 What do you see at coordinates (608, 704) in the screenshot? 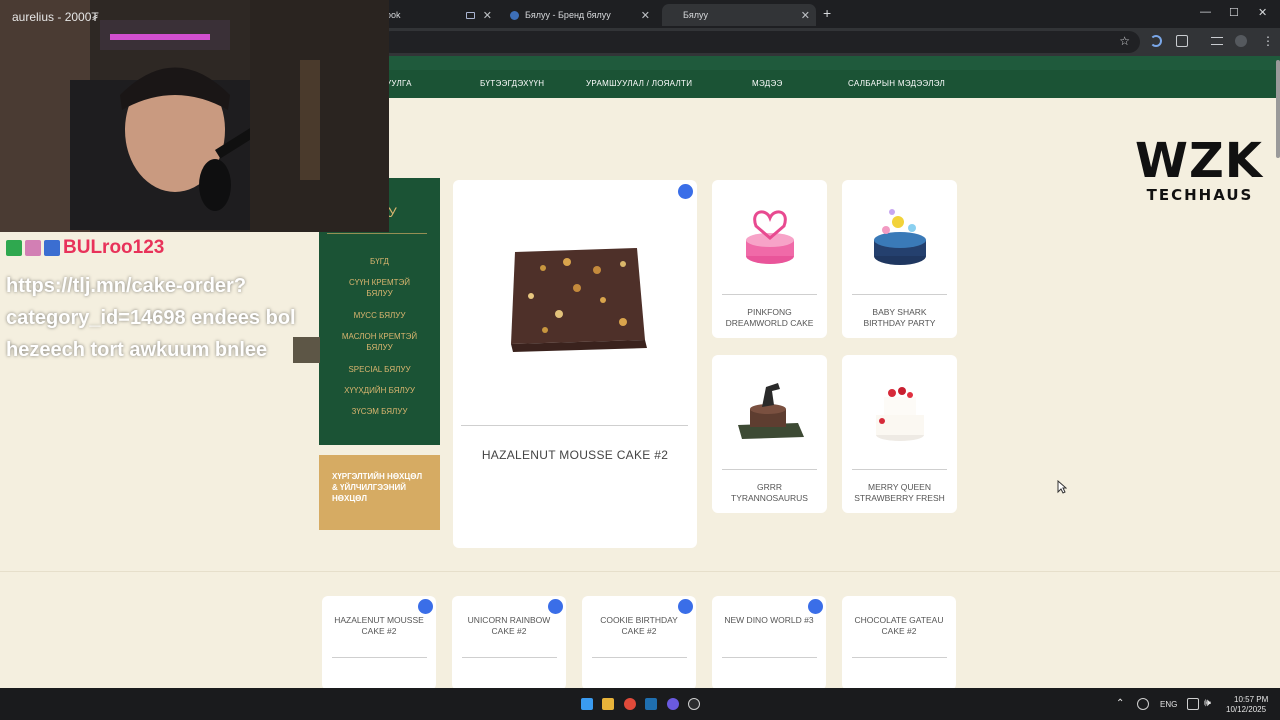
I see `file-explorer-icon` at bounding box center [608, 704].